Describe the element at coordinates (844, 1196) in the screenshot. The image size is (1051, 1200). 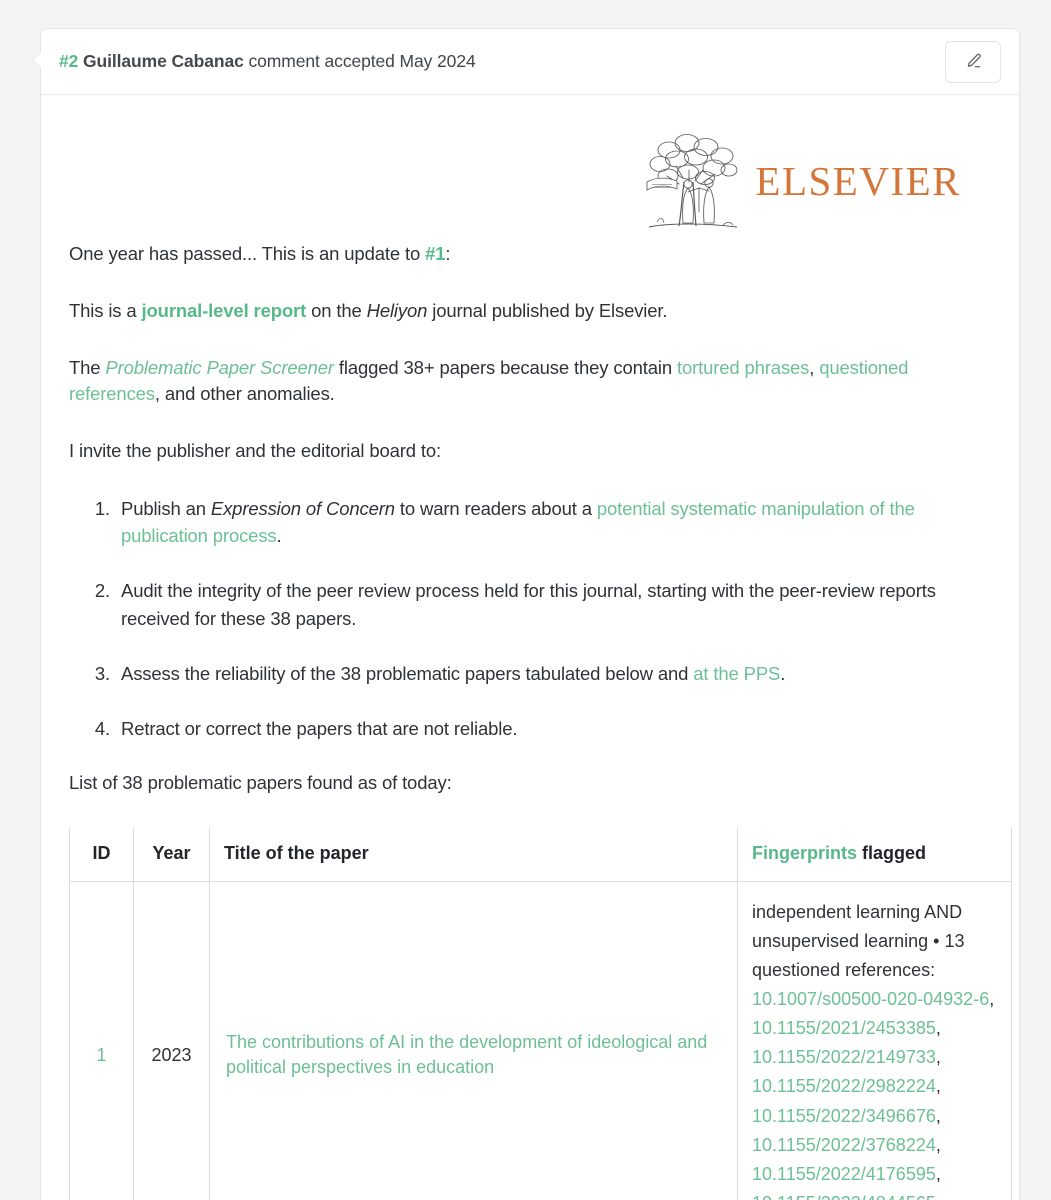
I see `doi-link: 10.1155/2022/4844565` at that location.